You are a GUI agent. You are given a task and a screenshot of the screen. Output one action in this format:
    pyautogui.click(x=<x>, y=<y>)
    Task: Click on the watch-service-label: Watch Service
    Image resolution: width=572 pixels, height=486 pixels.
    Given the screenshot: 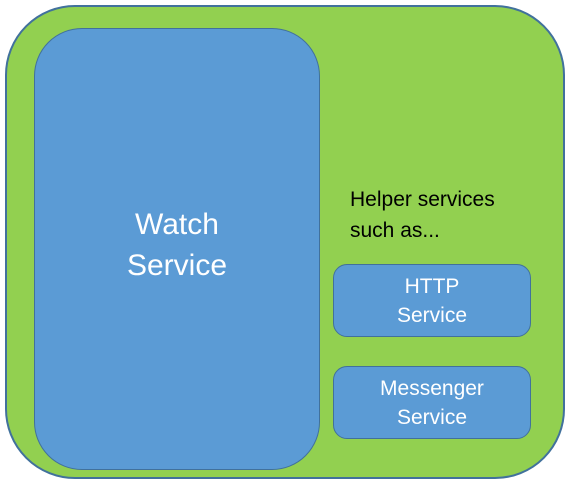 What is the action you would take?
    pyautogui.click(x=177, y=245)
    